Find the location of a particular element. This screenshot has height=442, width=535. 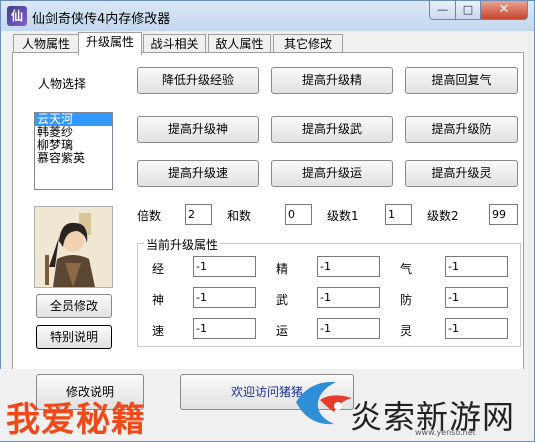

title-bar: 仙 仙剑奇侠传4内存修改器 — □ ✕ is located at coordinates (267, 16).